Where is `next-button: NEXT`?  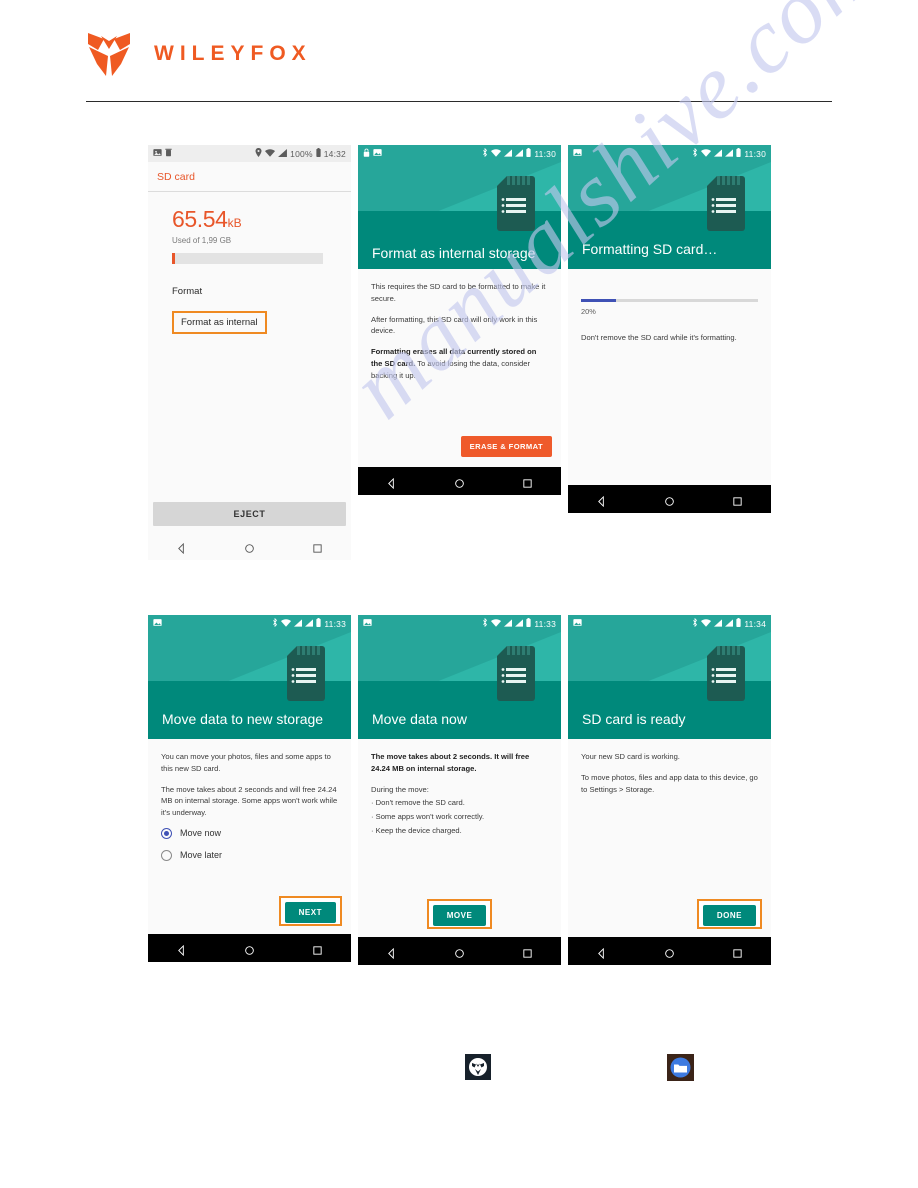
next-button: NEXT is located at coordinates (310, 912).